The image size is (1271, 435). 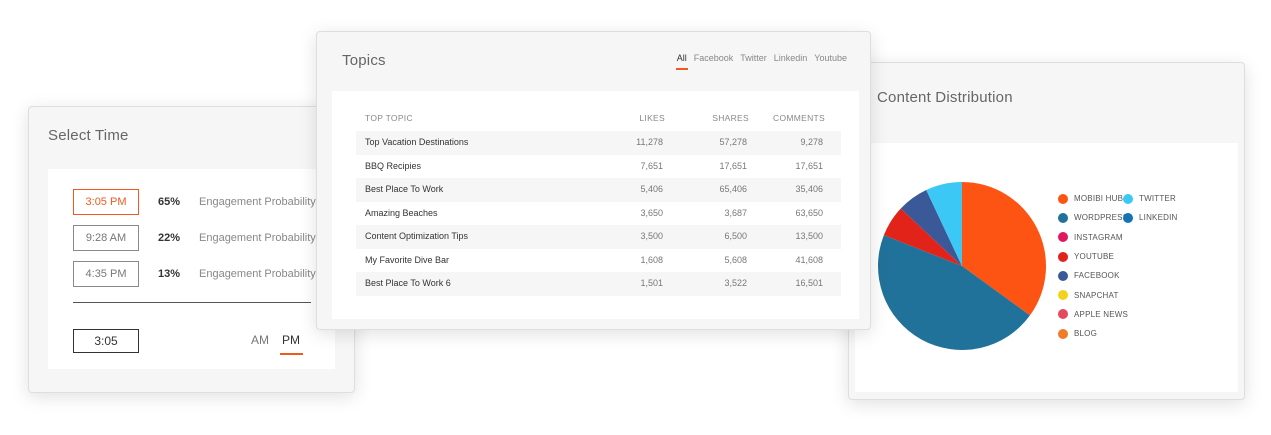 I want to click on shares-cell: 6,500, so click(x=735, y=236).